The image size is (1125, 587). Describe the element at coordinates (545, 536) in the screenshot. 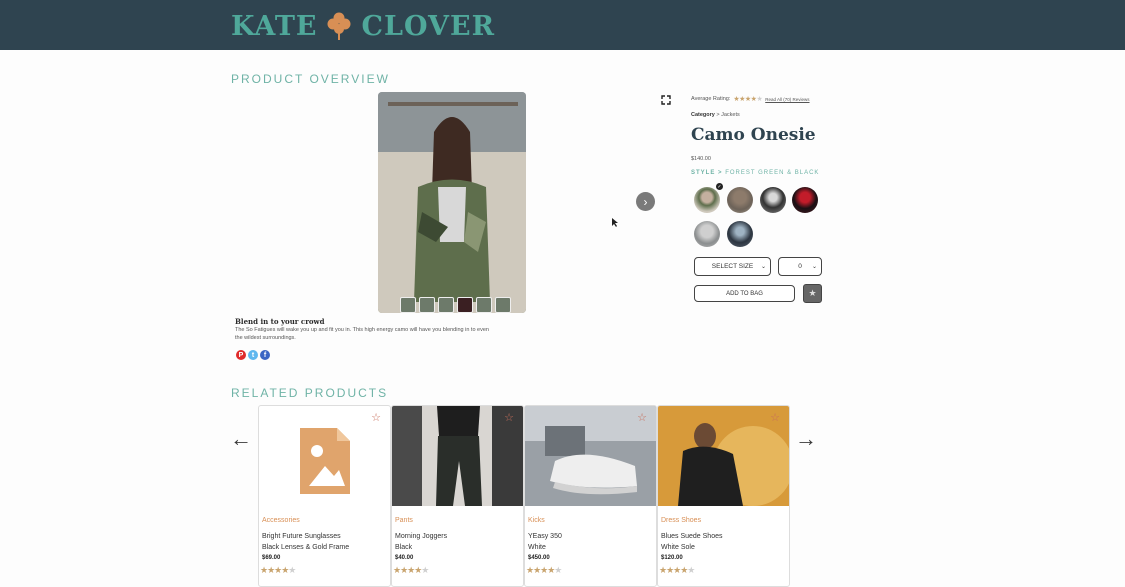

I see `card-product-name: YEasy 350` at that location.